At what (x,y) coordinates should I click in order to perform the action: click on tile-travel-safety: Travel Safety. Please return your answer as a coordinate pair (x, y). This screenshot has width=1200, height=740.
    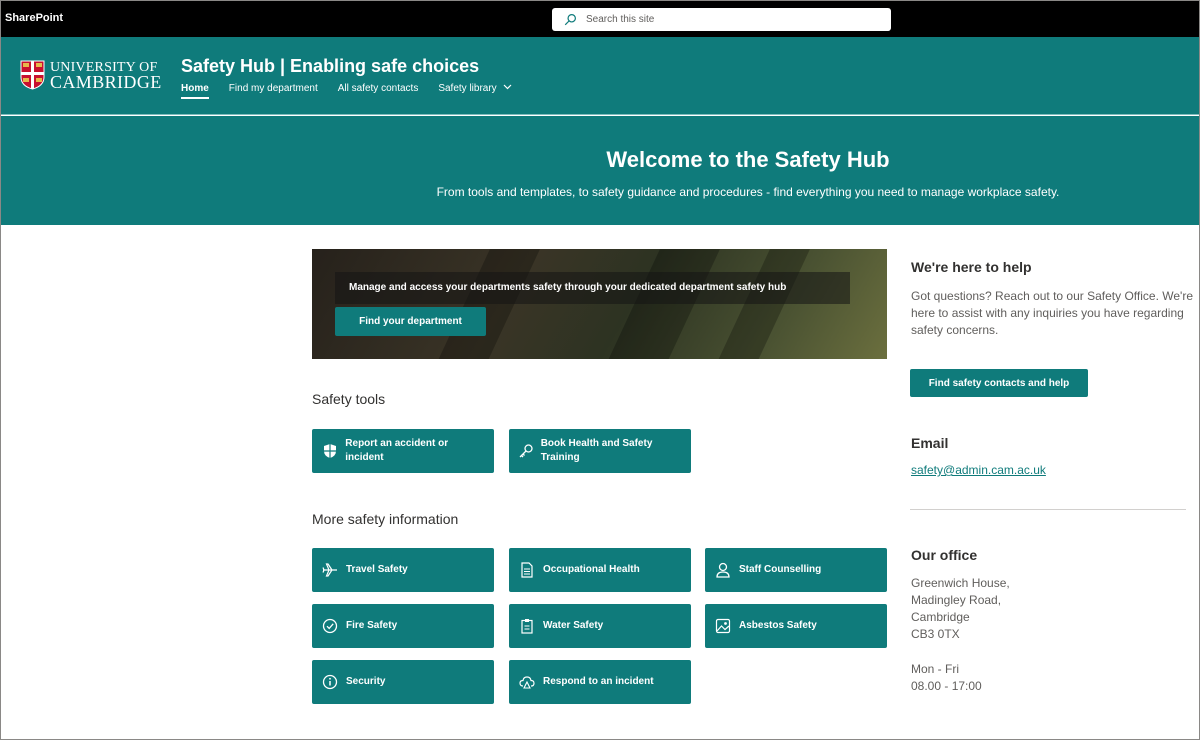
    Looking at the image, I should click on (403, 570).